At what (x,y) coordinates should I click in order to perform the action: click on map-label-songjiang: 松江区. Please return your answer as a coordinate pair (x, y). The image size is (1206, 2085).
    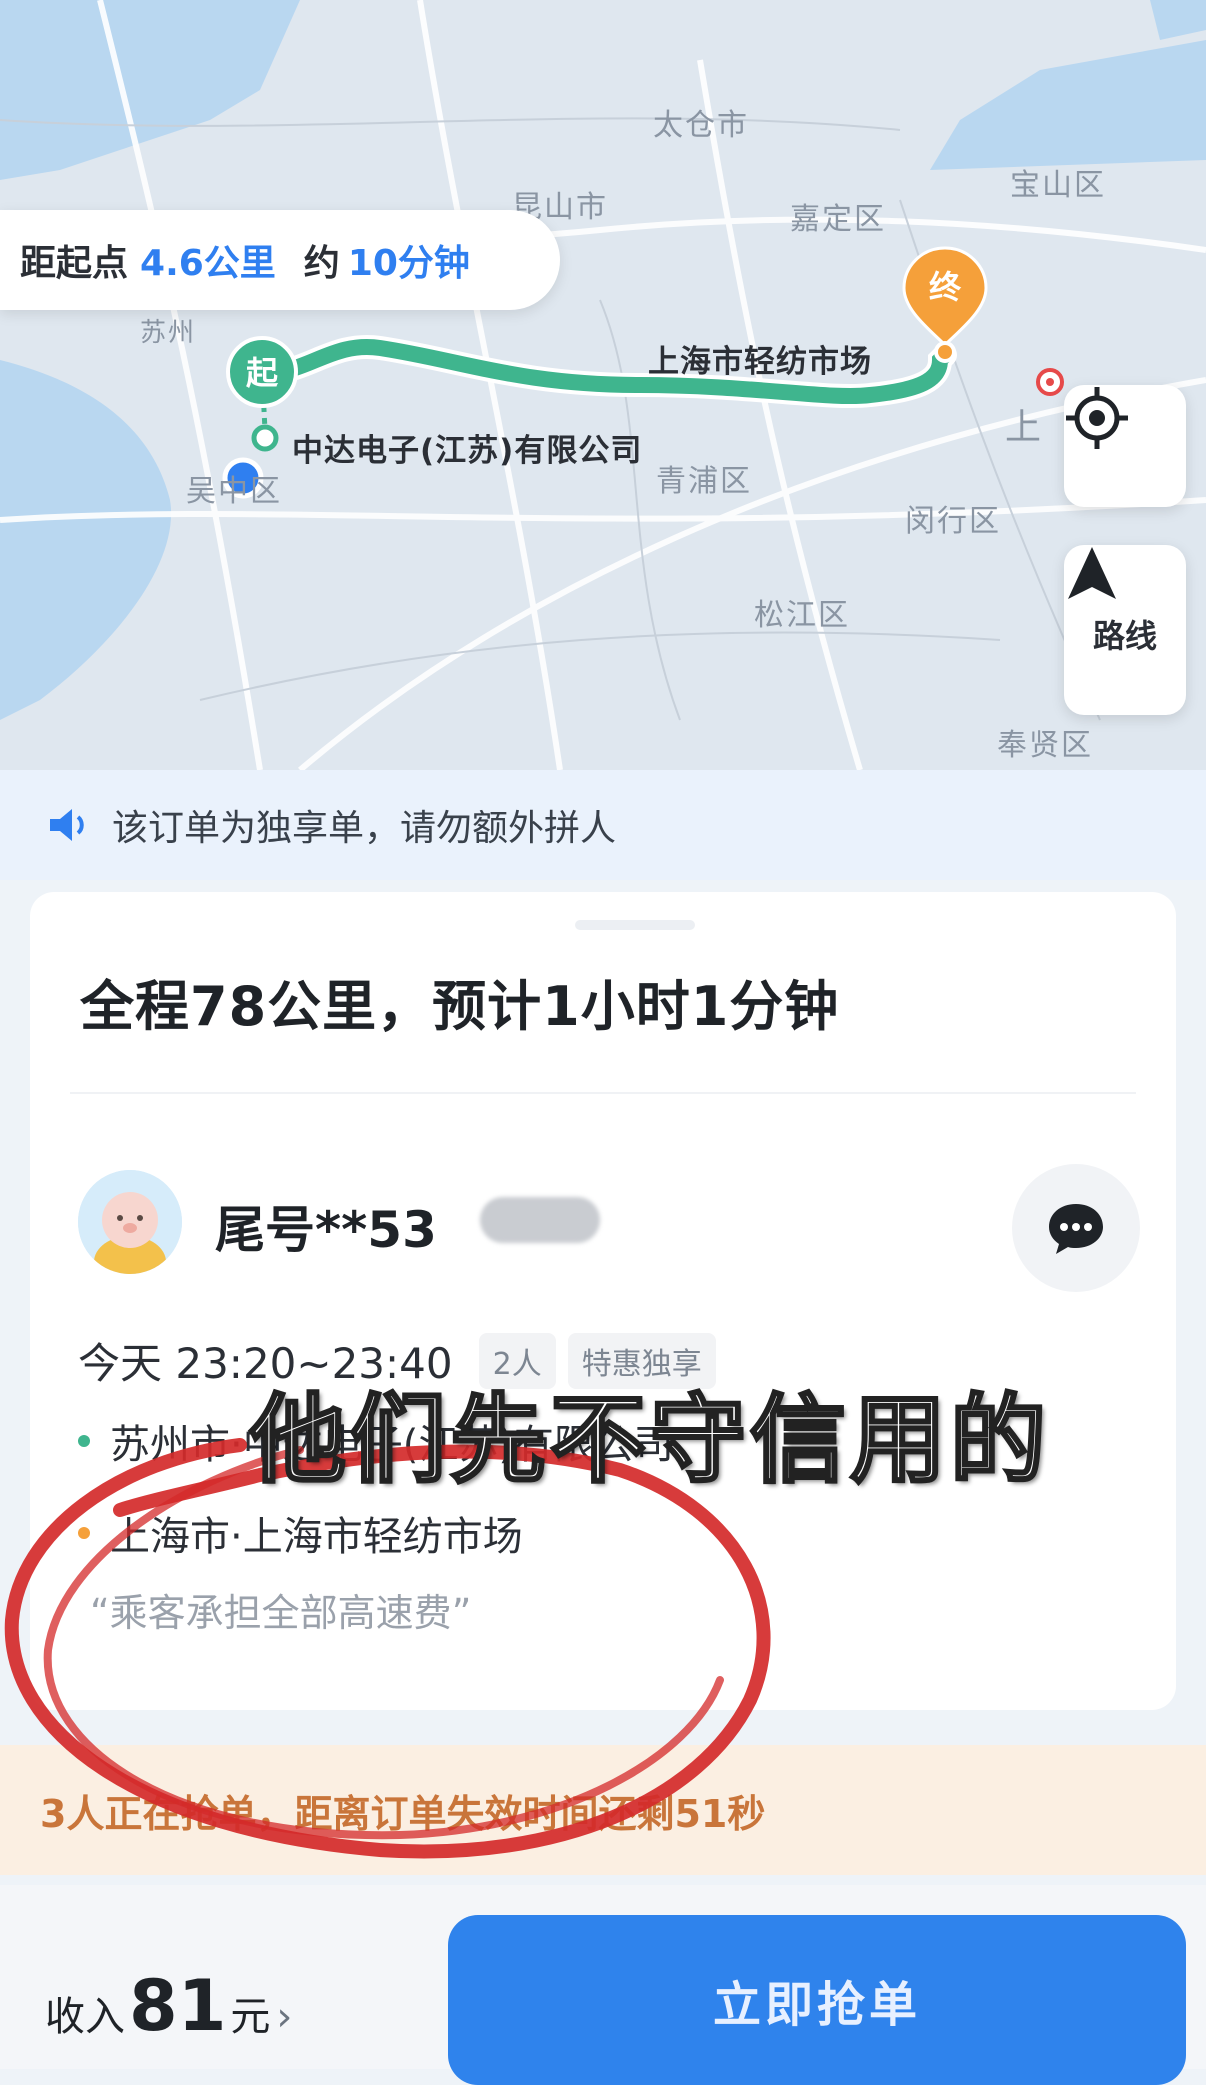
    Looking at the image, I should click on (802, 615).